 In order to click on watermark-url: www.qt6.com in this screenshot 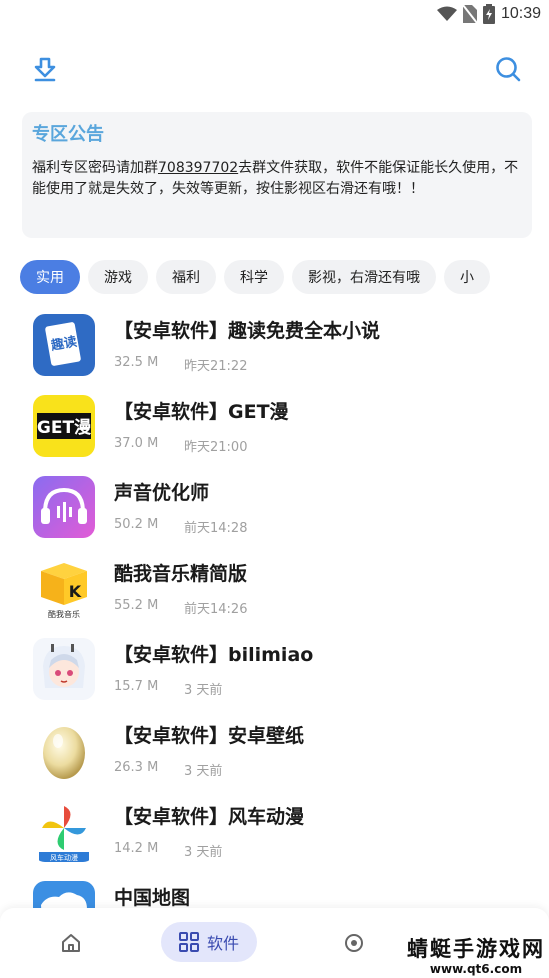, I will do `click(476, 969)`.